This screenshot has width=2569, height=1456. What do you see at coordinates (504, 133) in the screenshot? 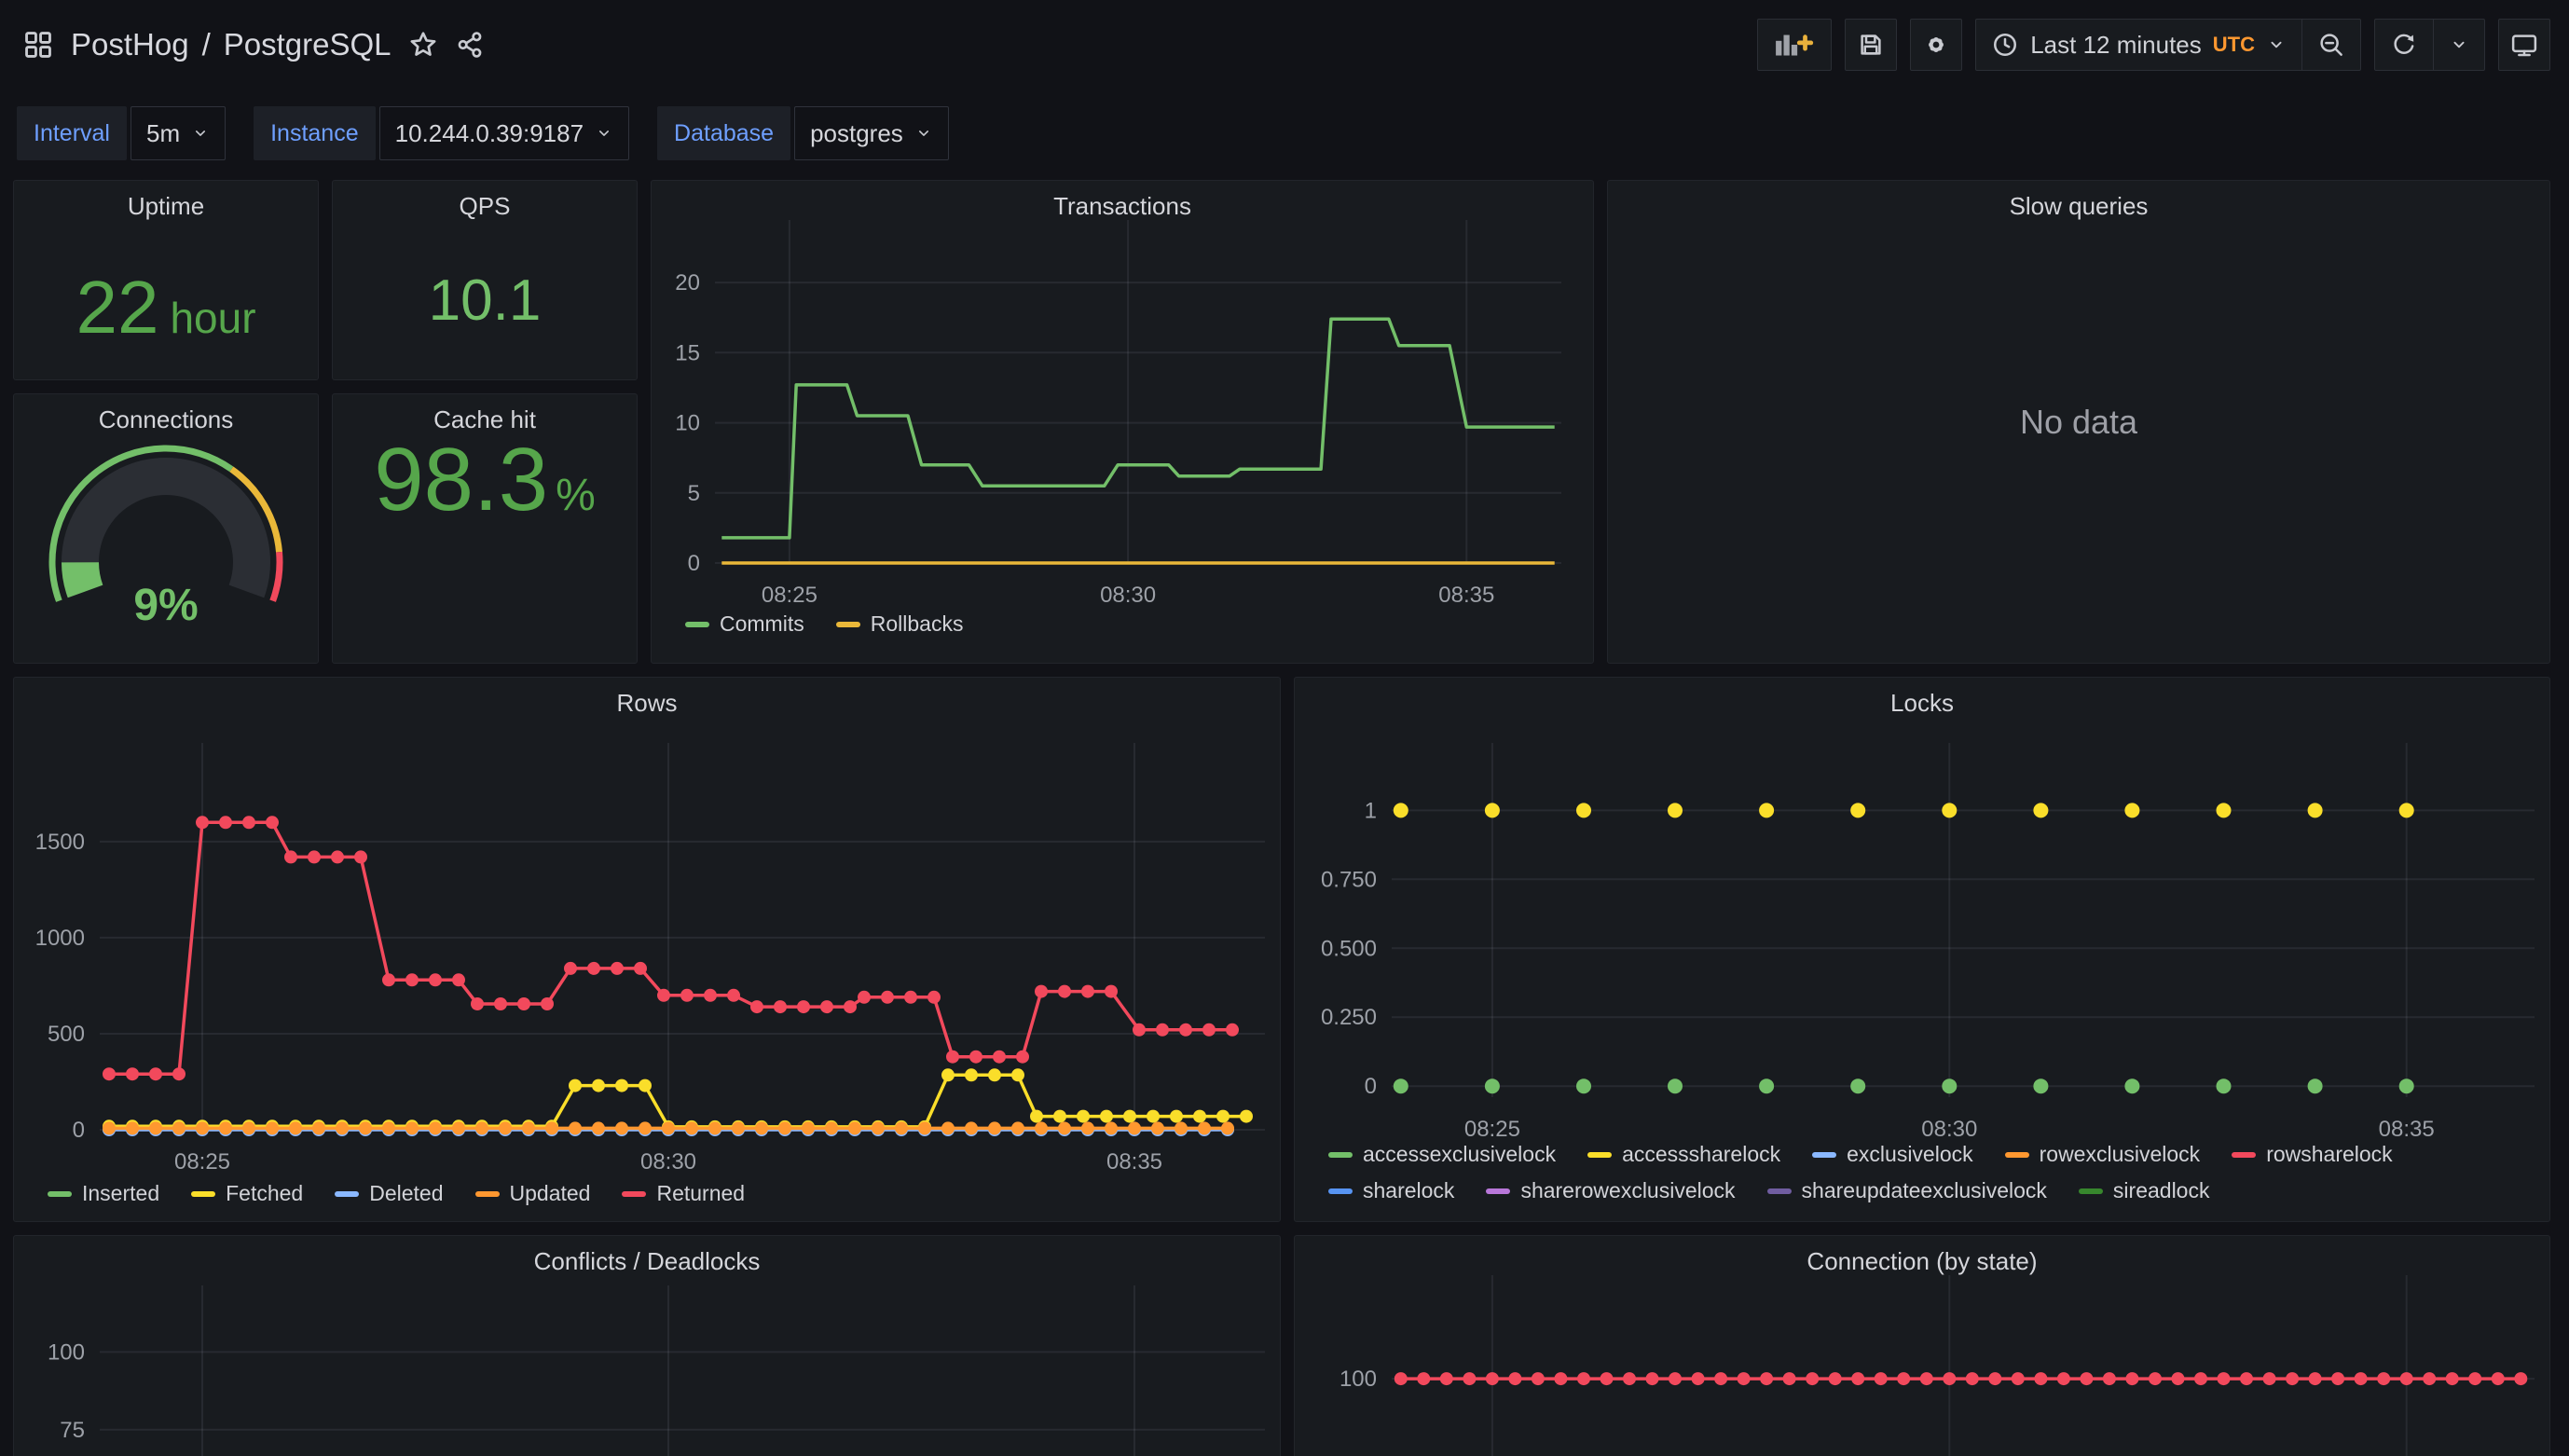
I see `instance-select: 10.244.0.39:9187` at bounding box center [504, 133].